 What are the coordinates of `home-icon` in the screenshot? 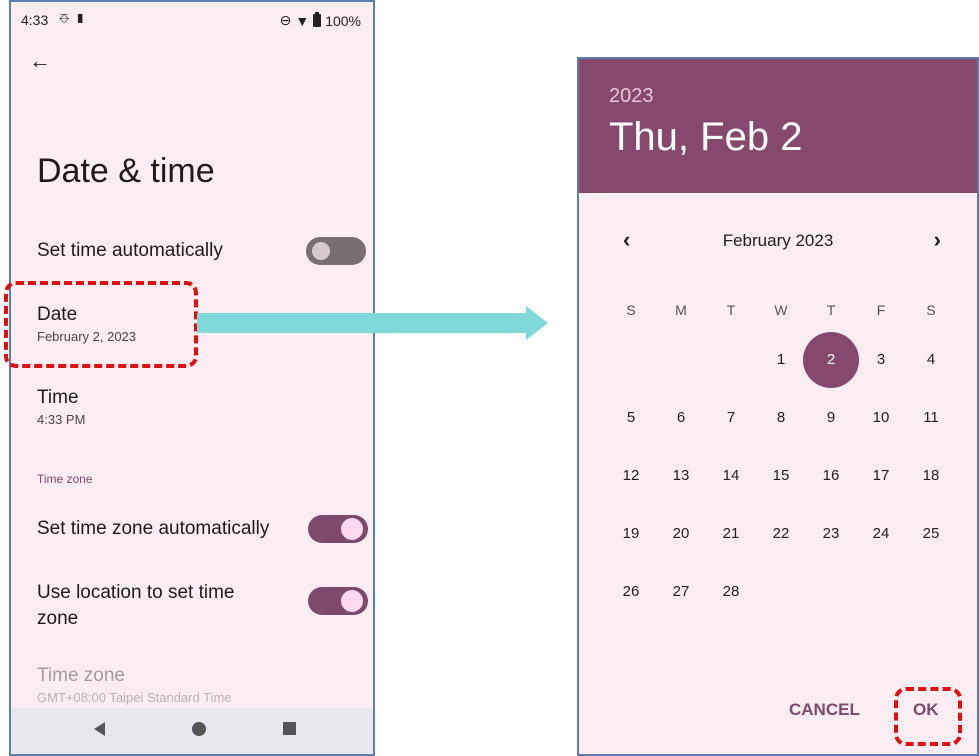 It's located at (199, 729).